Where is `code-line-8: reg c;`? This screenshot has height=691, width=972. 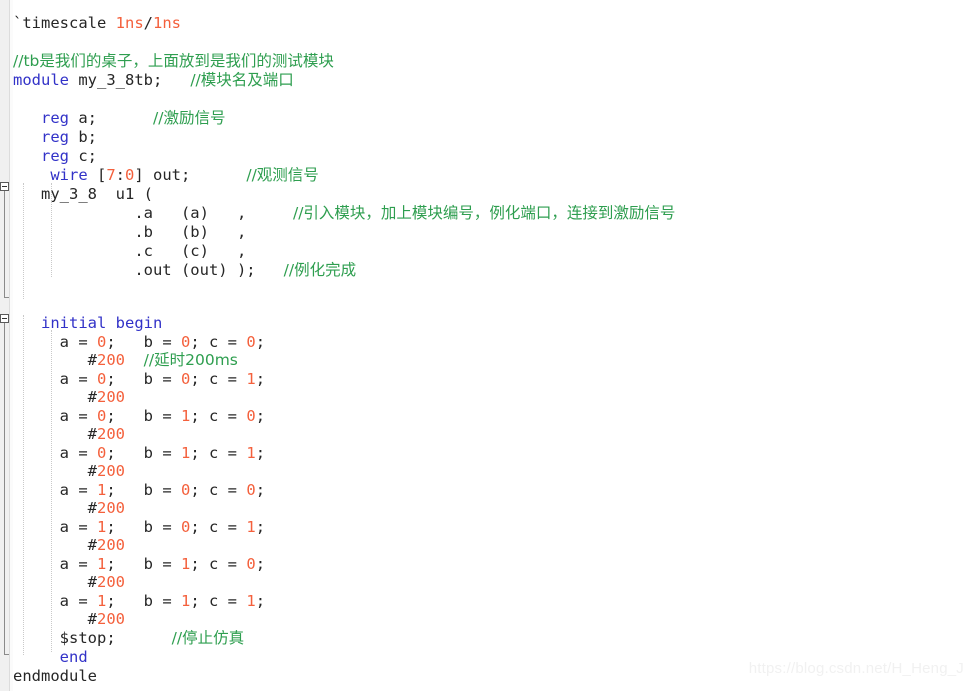
code-line-8: reg c; is located at coordinates (55, 156).